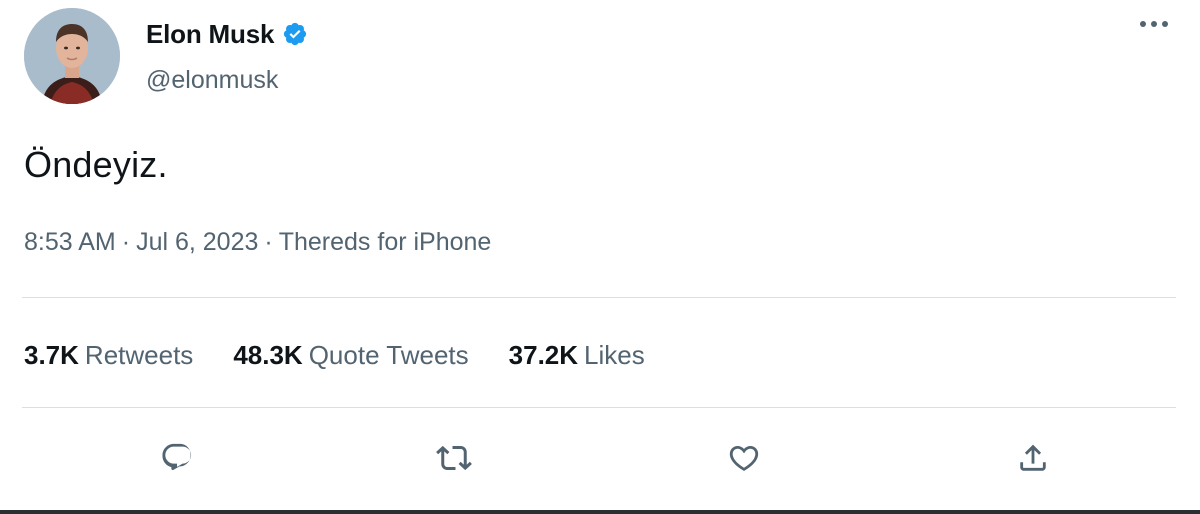  I want to click on share-icon, so click(1033, 457).